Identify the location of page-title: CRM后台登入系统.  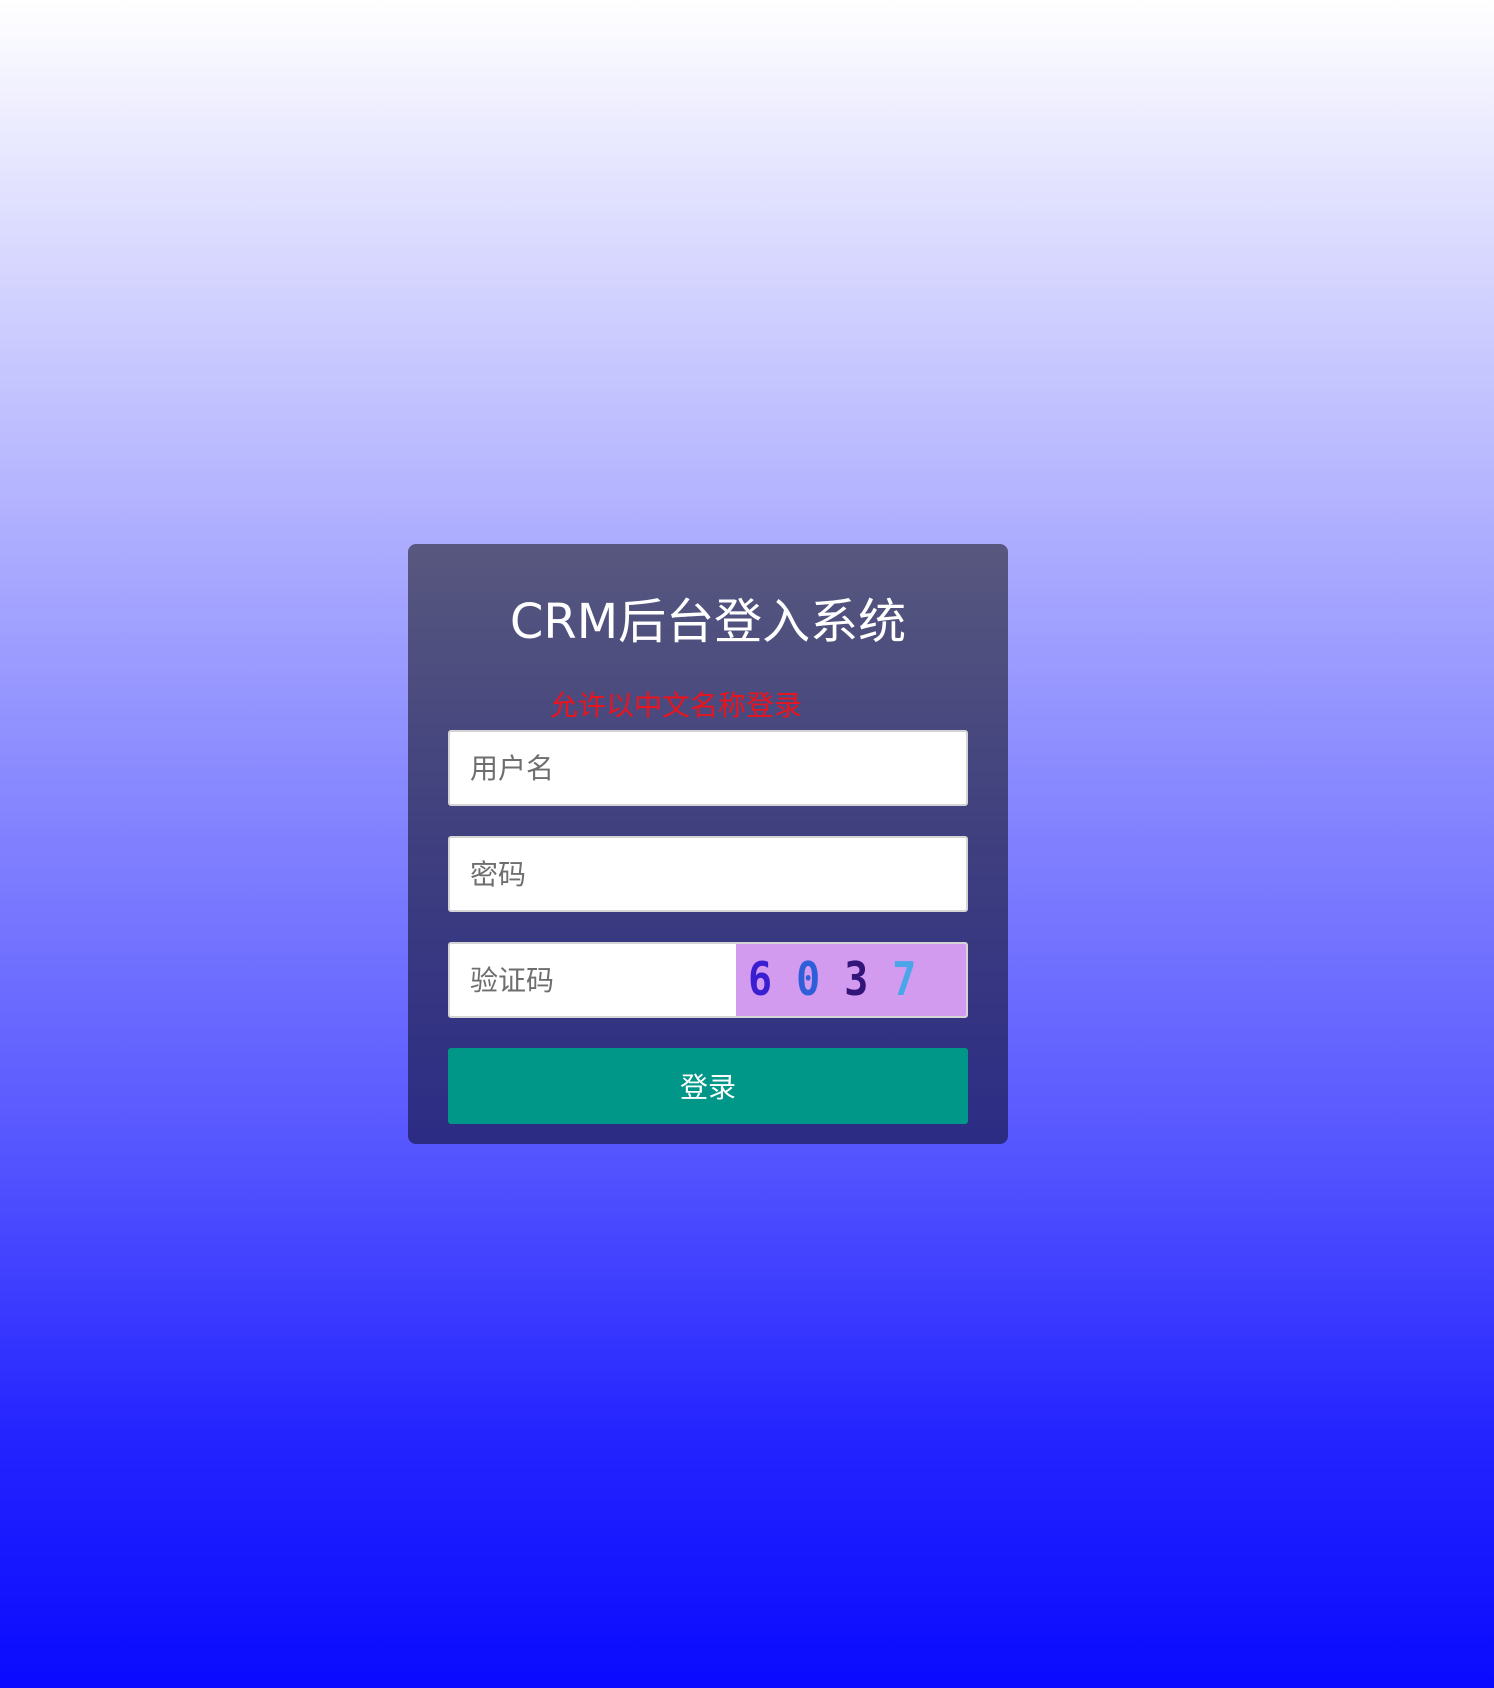
(708, 622).